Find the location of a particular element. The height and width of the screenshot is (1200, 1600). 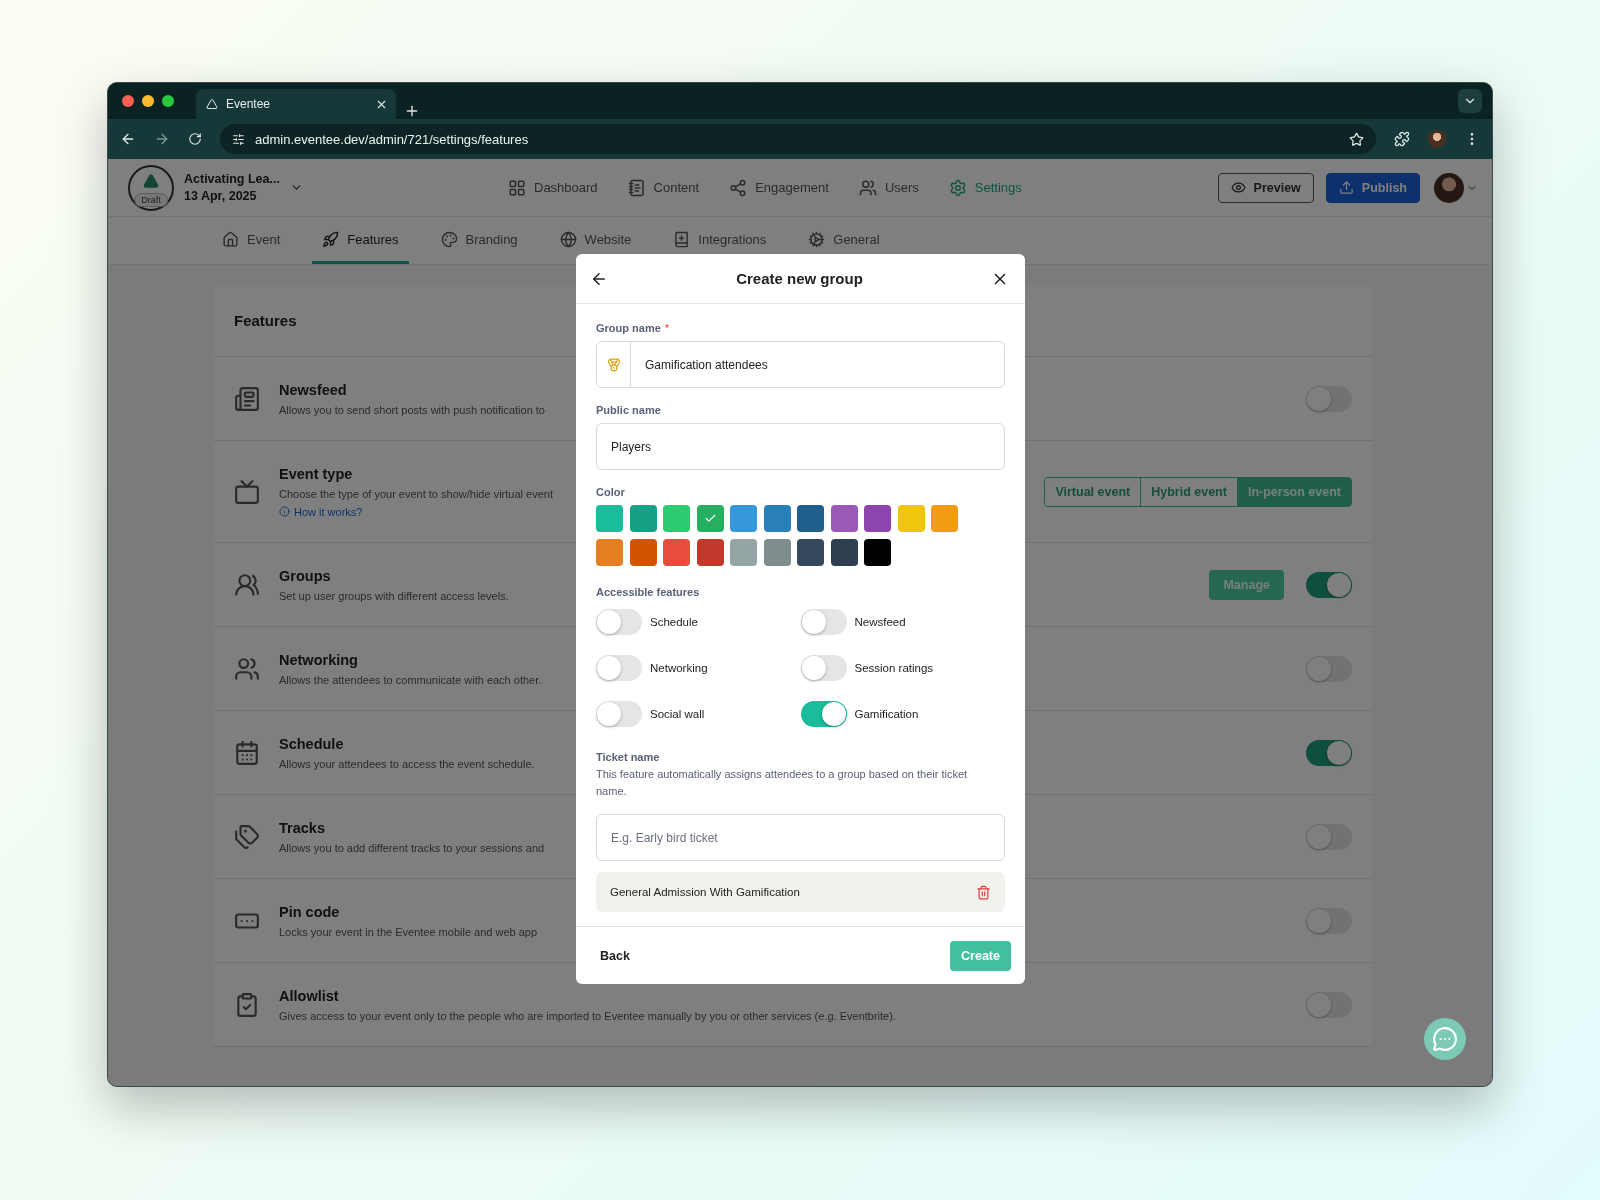

url-text: admin.eventee.dev/admin/721/settings/features is located at coordinates (392, 139).